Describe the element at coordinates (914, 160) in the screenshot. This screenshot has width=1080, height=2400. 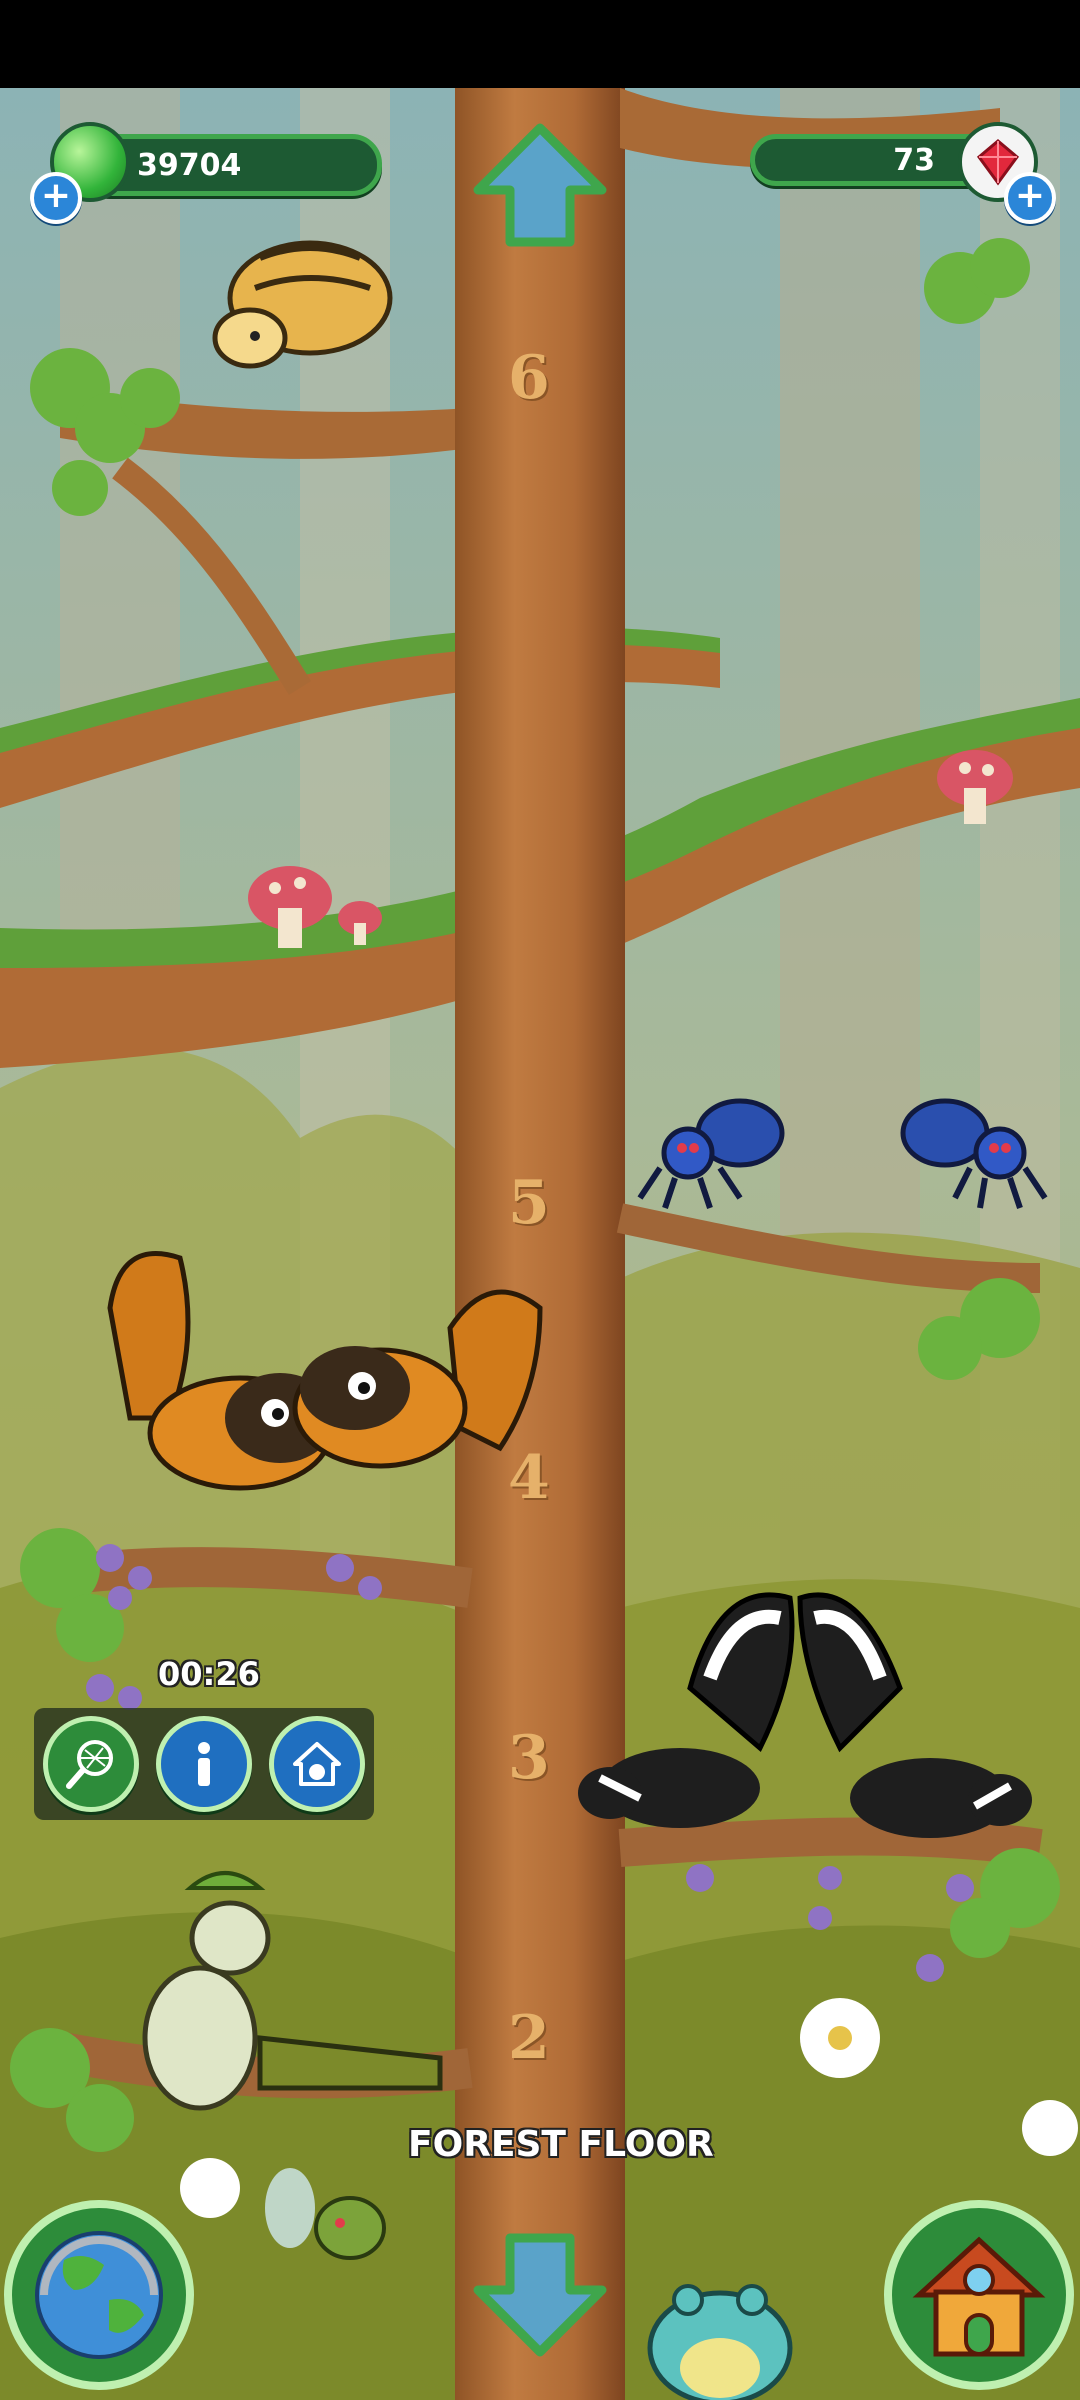
I see `diamonds-value: 73` at that location.